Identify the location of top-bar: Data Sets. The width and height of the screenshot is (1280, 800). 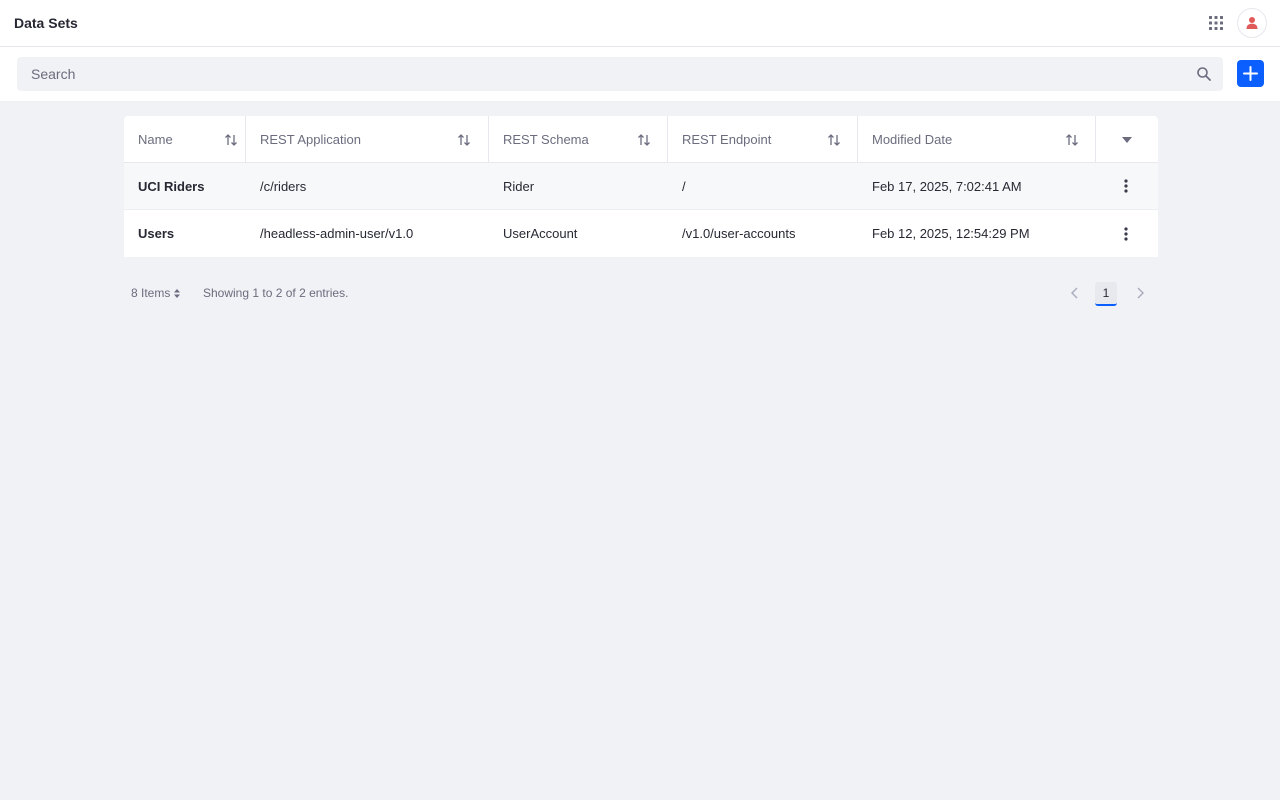
(640, 23).